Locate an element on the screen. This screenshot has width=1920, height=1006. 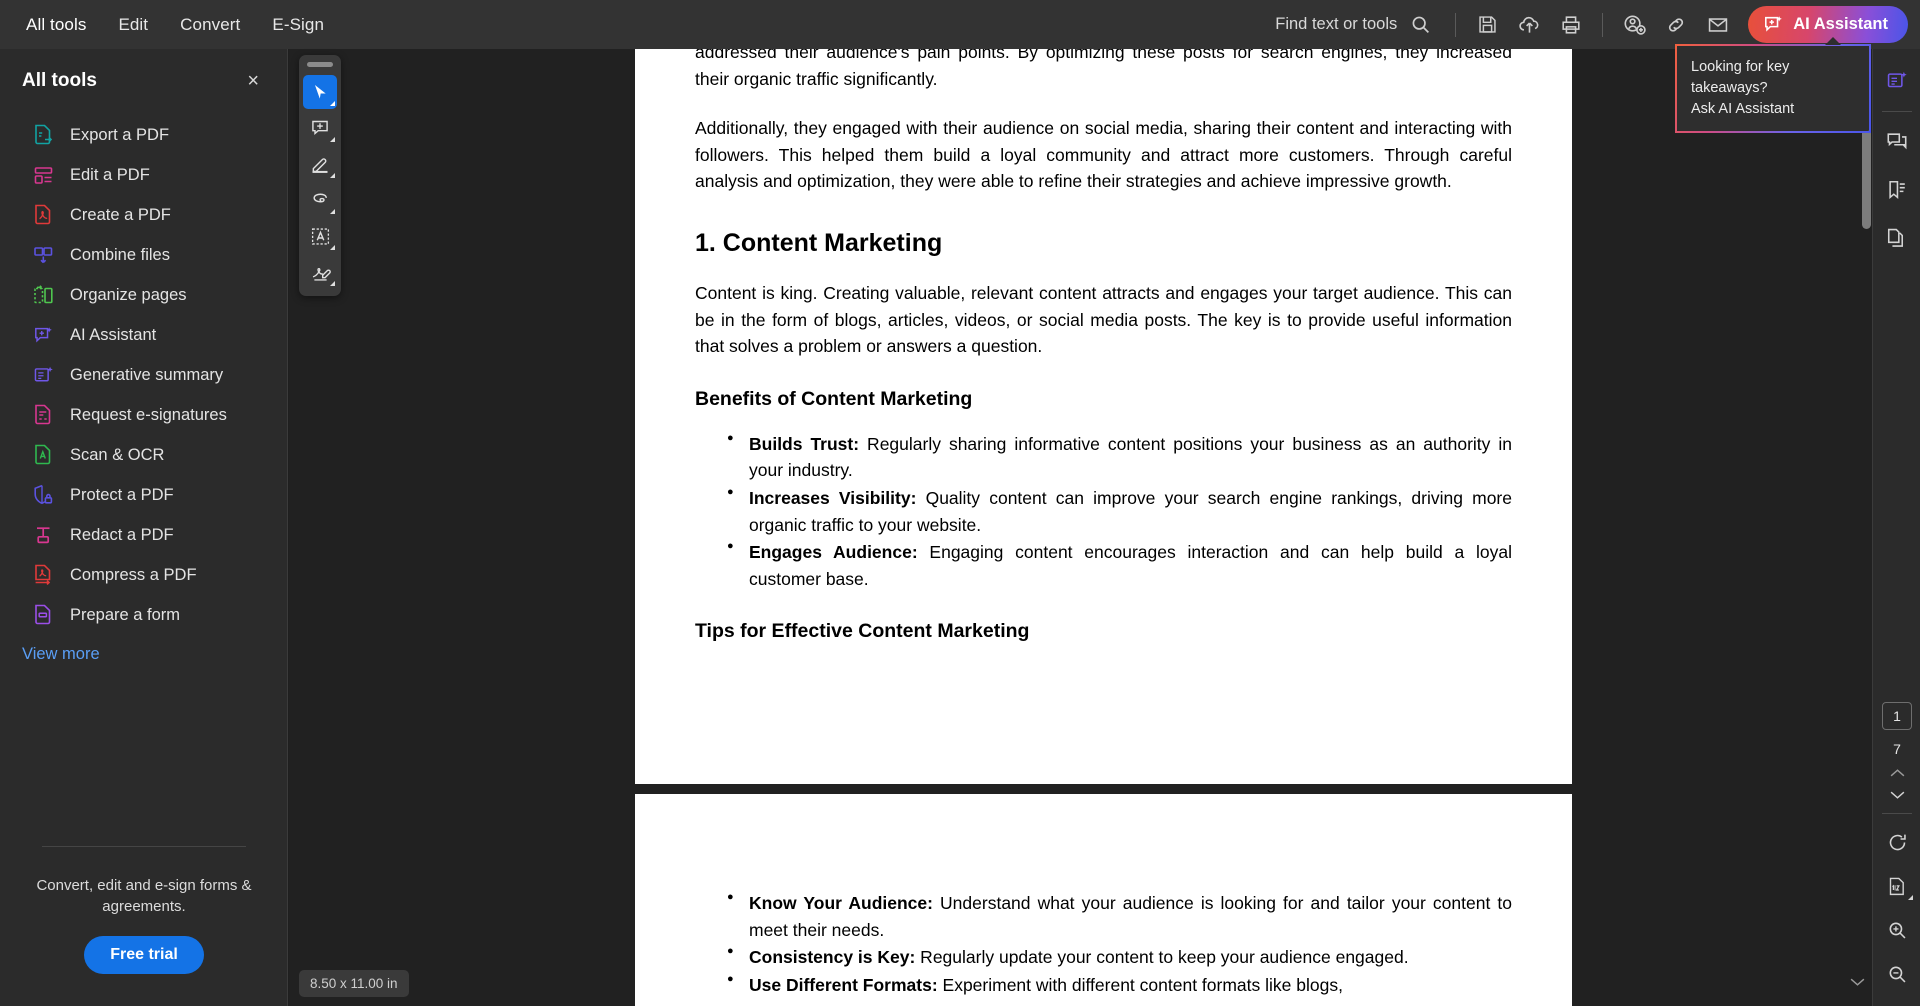
sidebar-item-edit-a-pdf: Edit a PDF is located at coordinates (143, 175).